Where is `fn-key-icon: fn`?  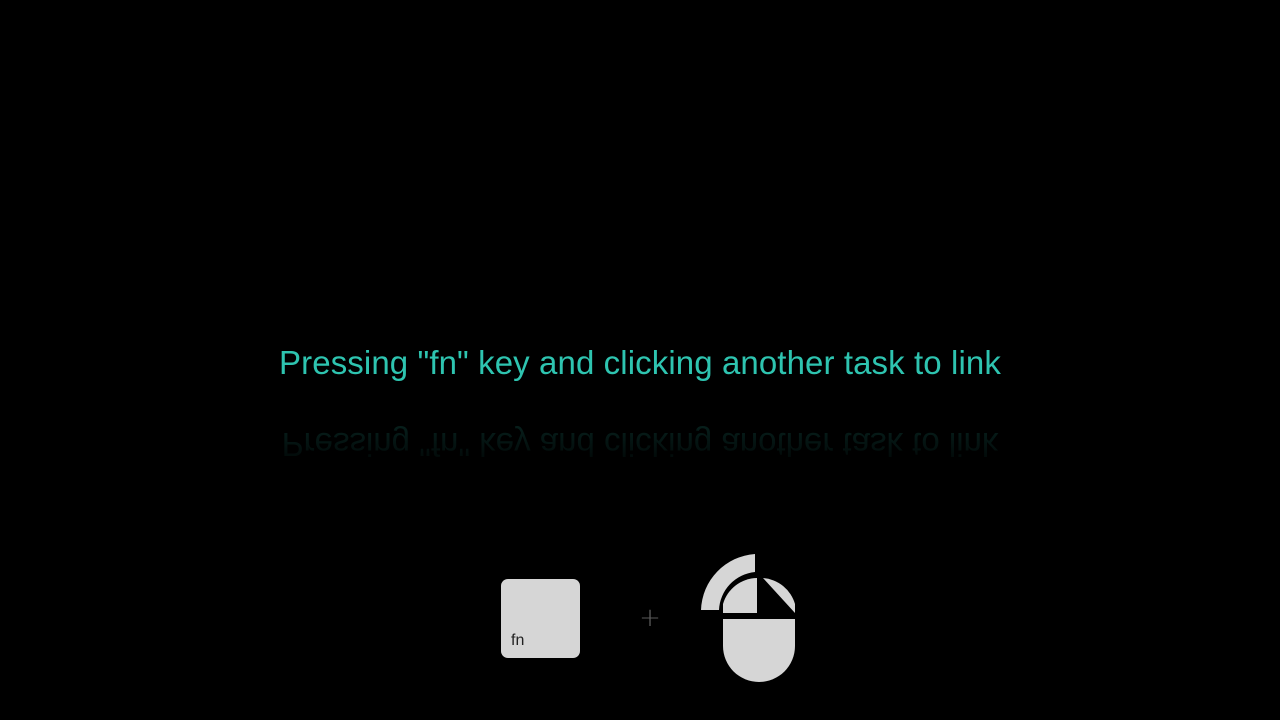 fn-key-icon: fn is located at coordinates (540, 618).